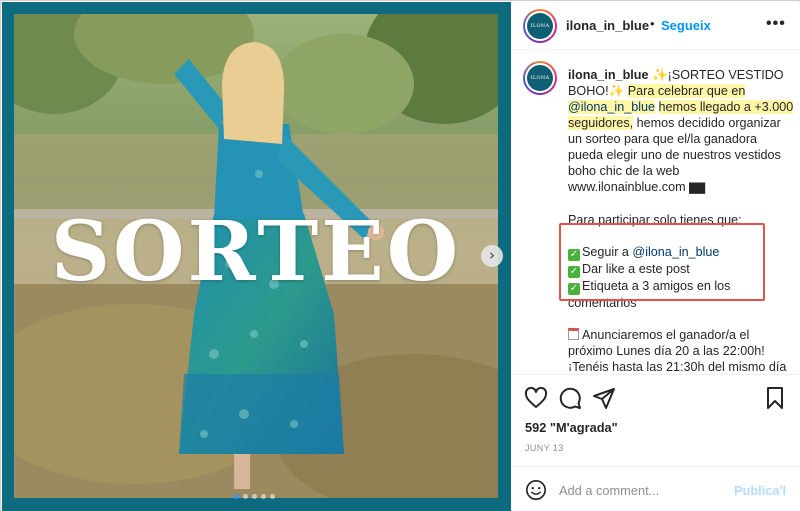 The width and height of the screenshot is (800, 511). I want to click on comment-bar: Publica'l, so click(656, 488).